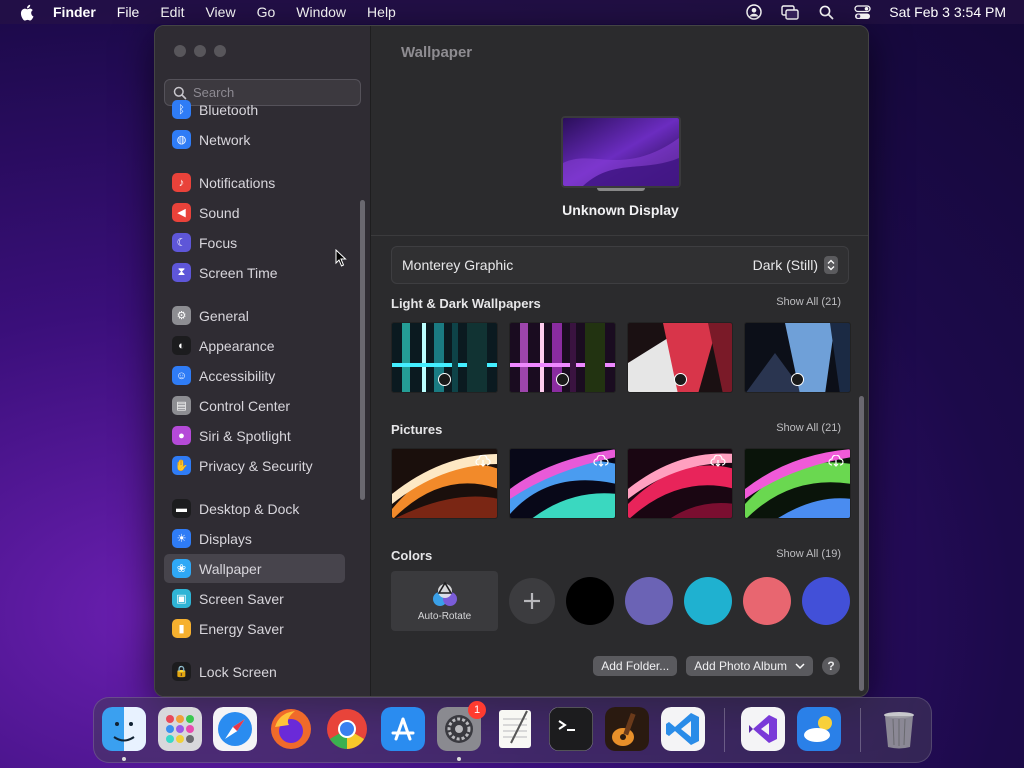  What do you see at coordinates (254, 242) in the screenshot?
I see `sidebar-item-focus: ☾ Focus` at bounding box center [254, 242].